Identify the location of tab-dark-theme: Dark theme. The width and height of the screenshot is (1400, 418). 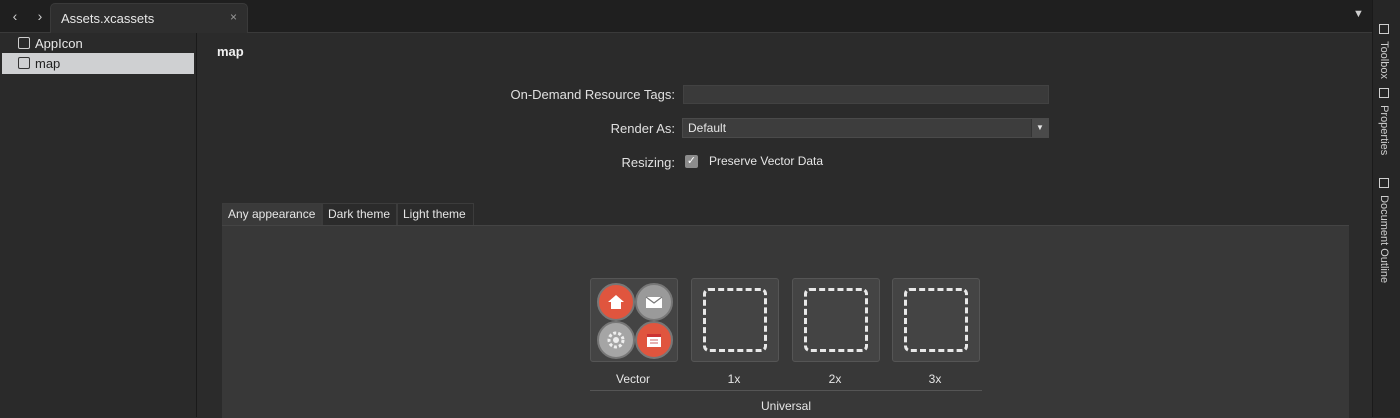
(359, 214).